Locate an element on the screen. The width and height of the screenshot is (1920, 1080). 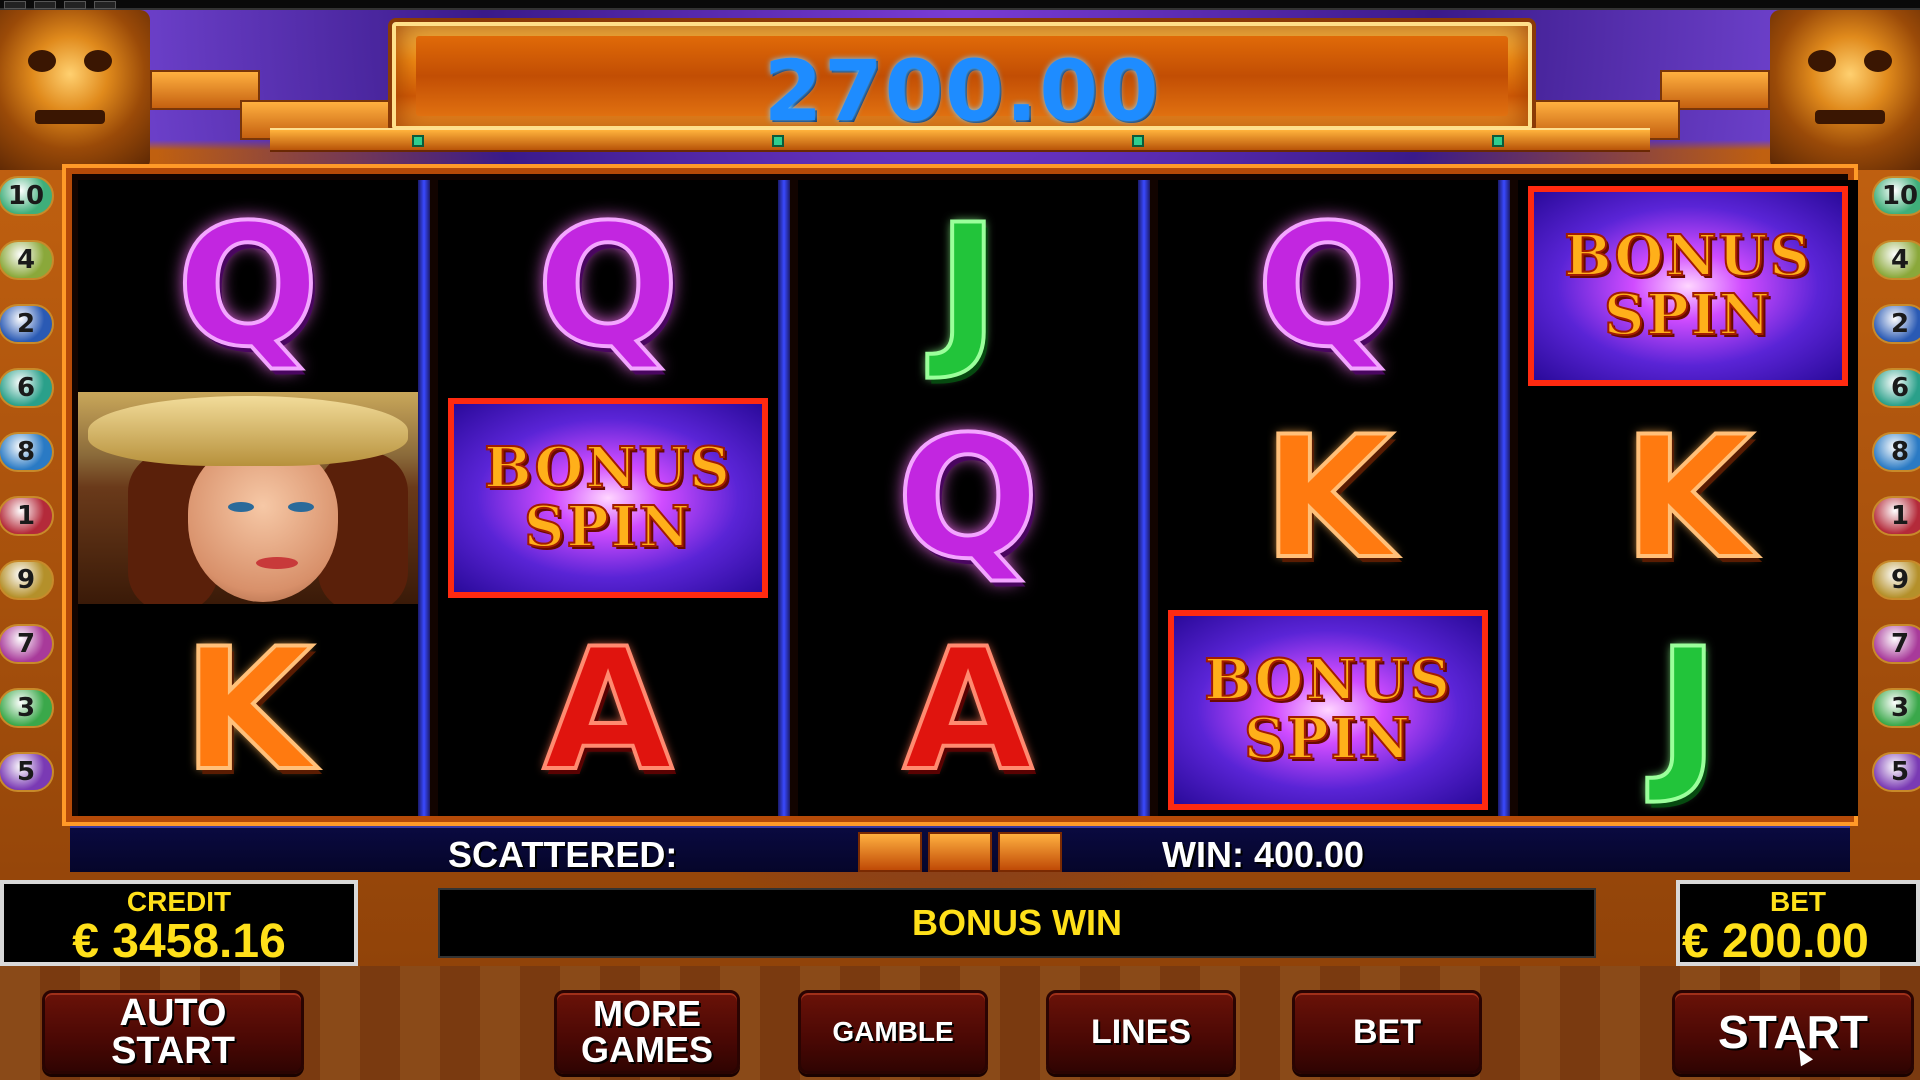
win-amount: WIN: 400.00 is located at coordinates (1263, 854).